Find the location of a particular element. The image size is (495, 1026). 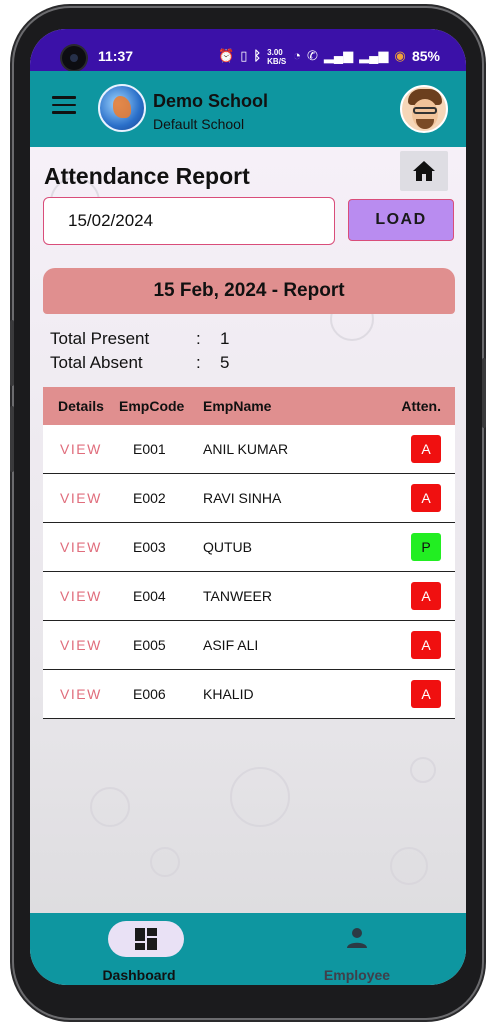

person-icon is located at coordinates (357, 938).